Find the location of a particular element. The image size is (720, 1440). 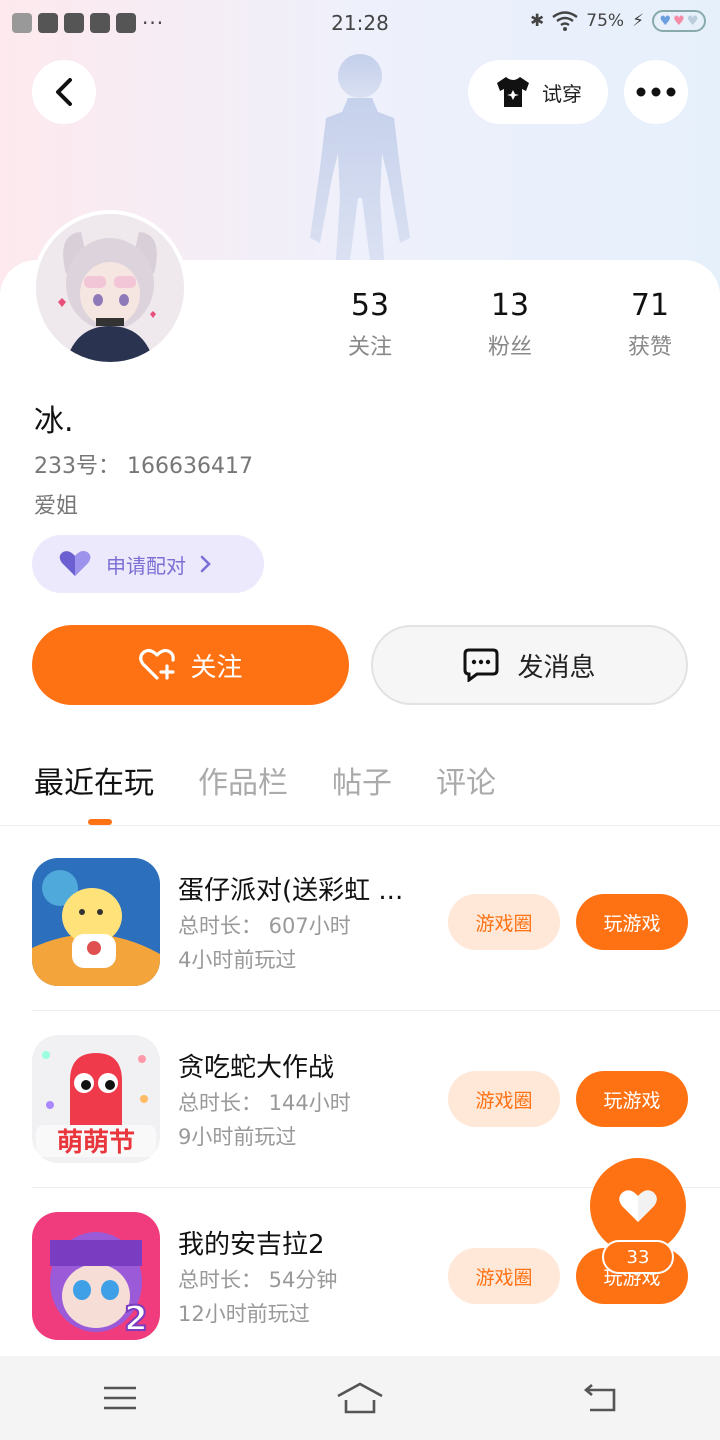

avatar-image is located at coordinates (110, 288).